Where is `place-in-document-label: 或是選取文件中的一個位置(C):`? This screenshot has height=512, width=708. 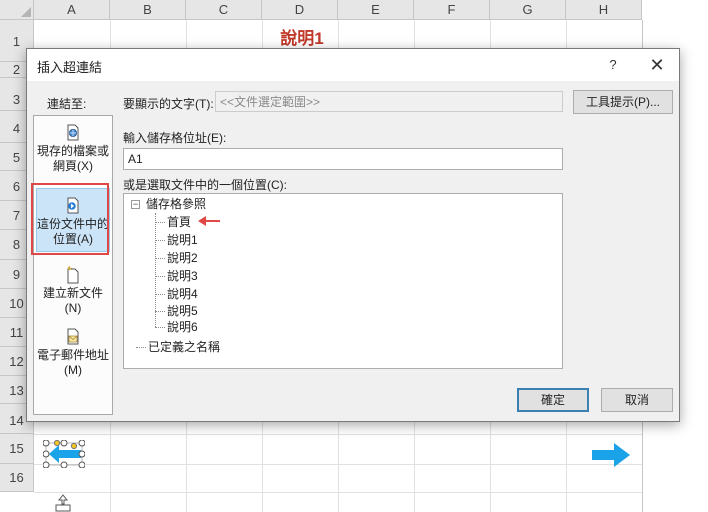
place-in-document-label: 或是選取文件中的一個位置(C): is located at coordinates (205, 185).